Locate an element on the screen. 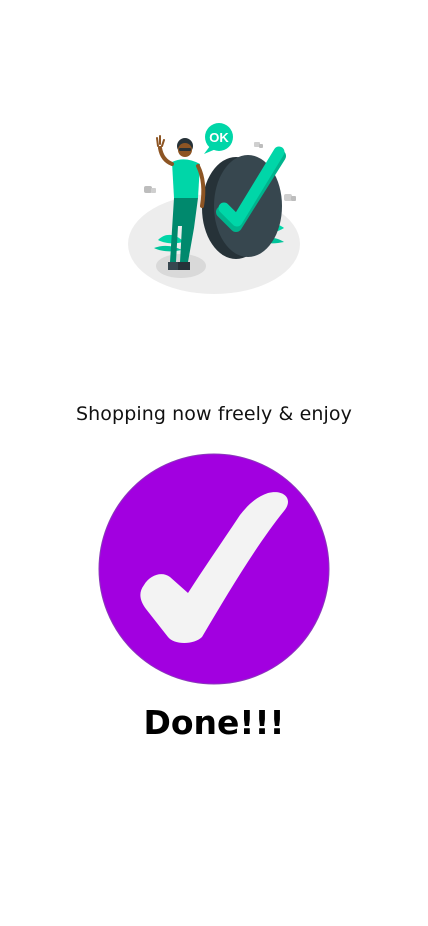 The height and width of the screenshot is (926, 428). subtitle: Shopping now freely & enjoy is located at coordinates (214, 414).